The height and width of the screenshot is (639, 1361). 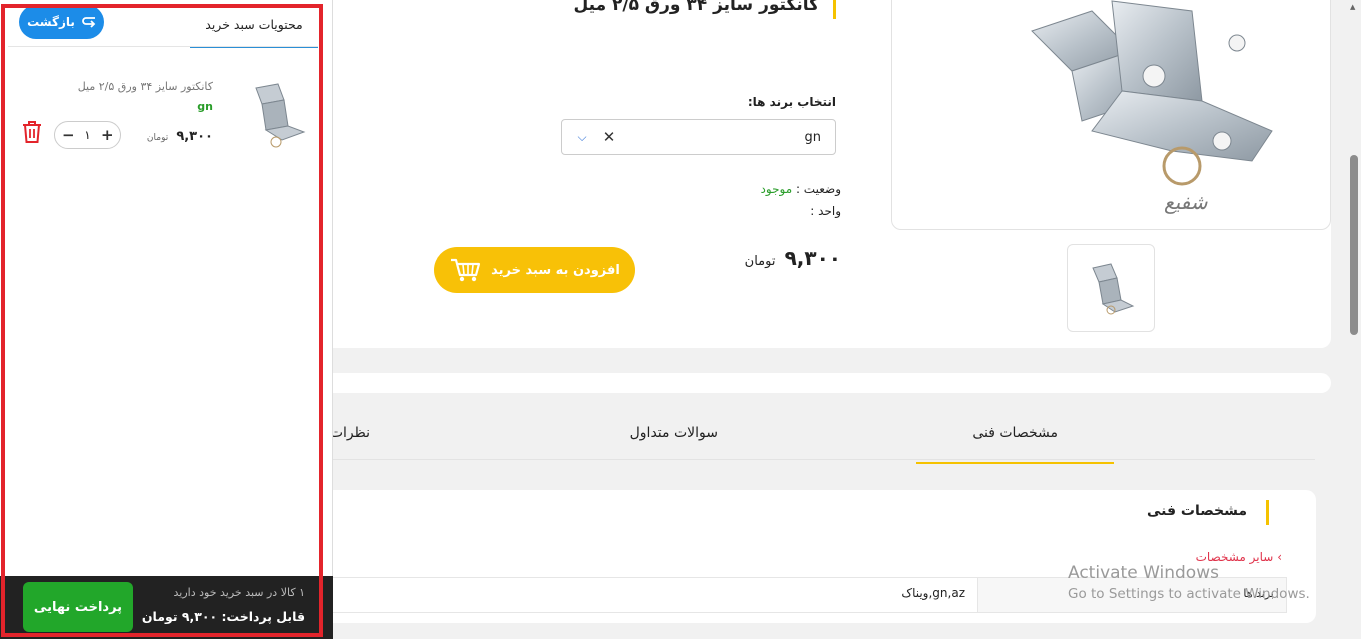 I want to click on product-main-image: شفیع, so click(x=1111, y=115).